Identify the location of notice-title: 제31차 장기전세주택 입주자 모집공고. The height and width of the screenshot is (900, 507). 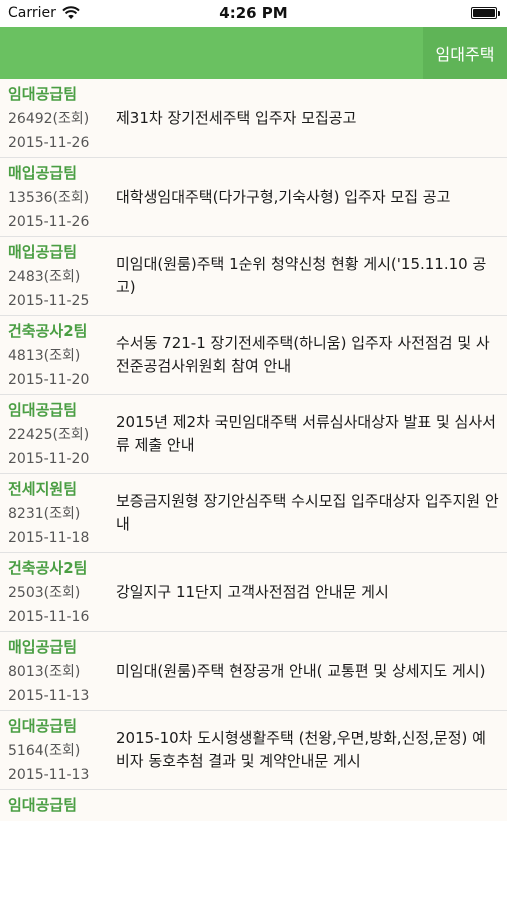
(236, 117).